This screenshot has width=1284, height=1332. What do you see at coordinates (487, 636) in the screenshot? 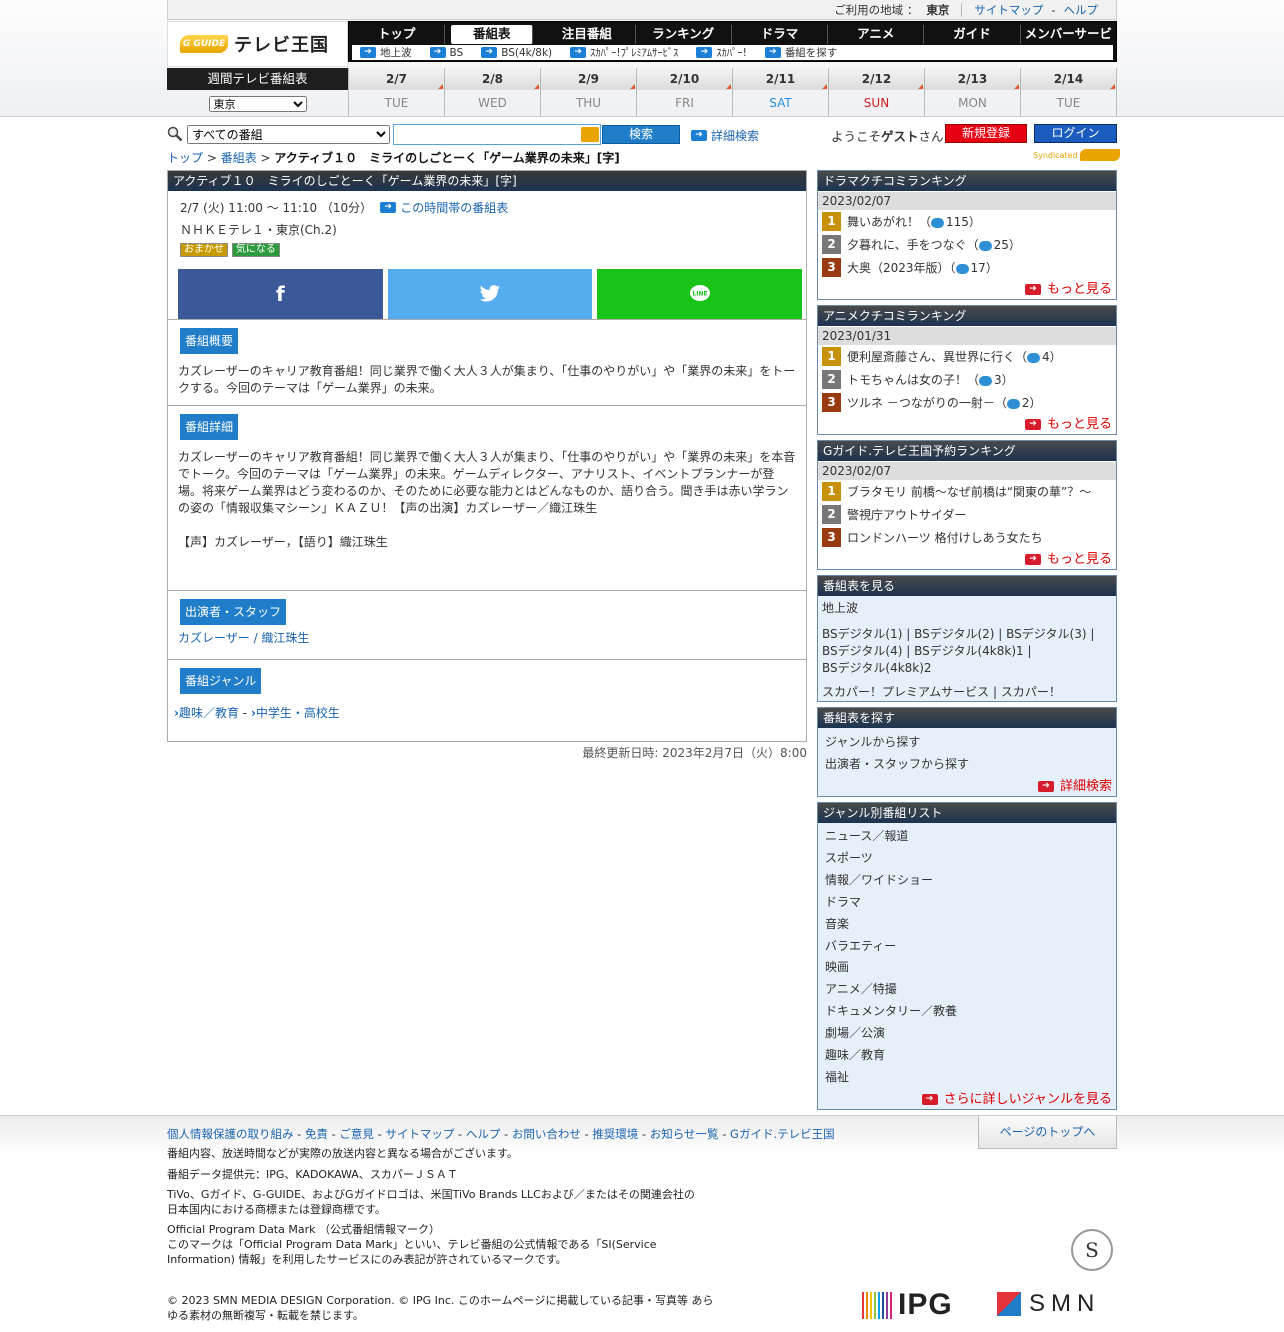
I see `cast-link: カズレーザー / 織江珠生` at bounding box center [487, 636].